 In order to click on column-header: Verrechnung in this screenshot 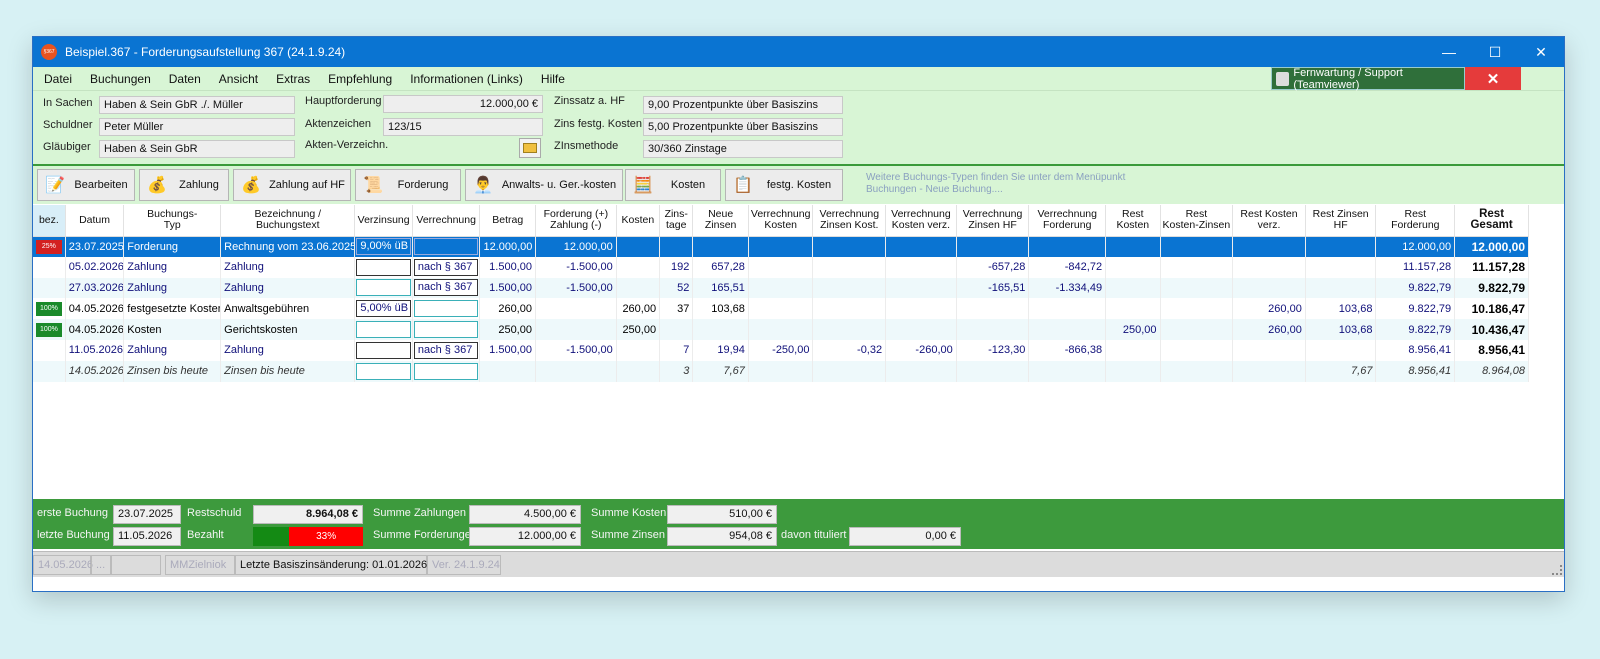, I will do `click(446, 221)`.